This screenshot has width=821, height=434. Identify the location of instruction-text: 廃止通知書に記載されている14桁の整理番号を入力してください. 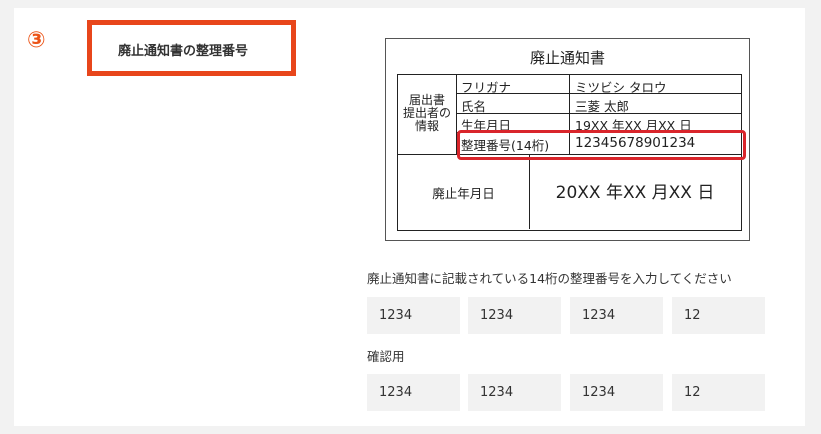
(549, 278).